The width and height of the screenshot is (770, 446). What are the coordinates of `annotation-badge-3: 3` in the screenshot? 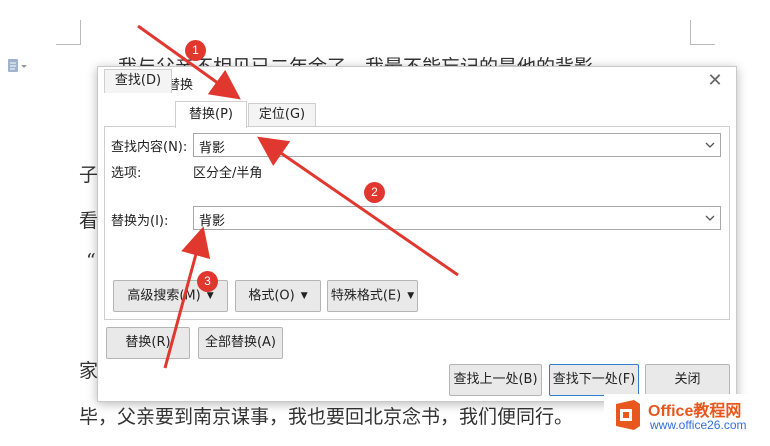 It's located at (207, 281).